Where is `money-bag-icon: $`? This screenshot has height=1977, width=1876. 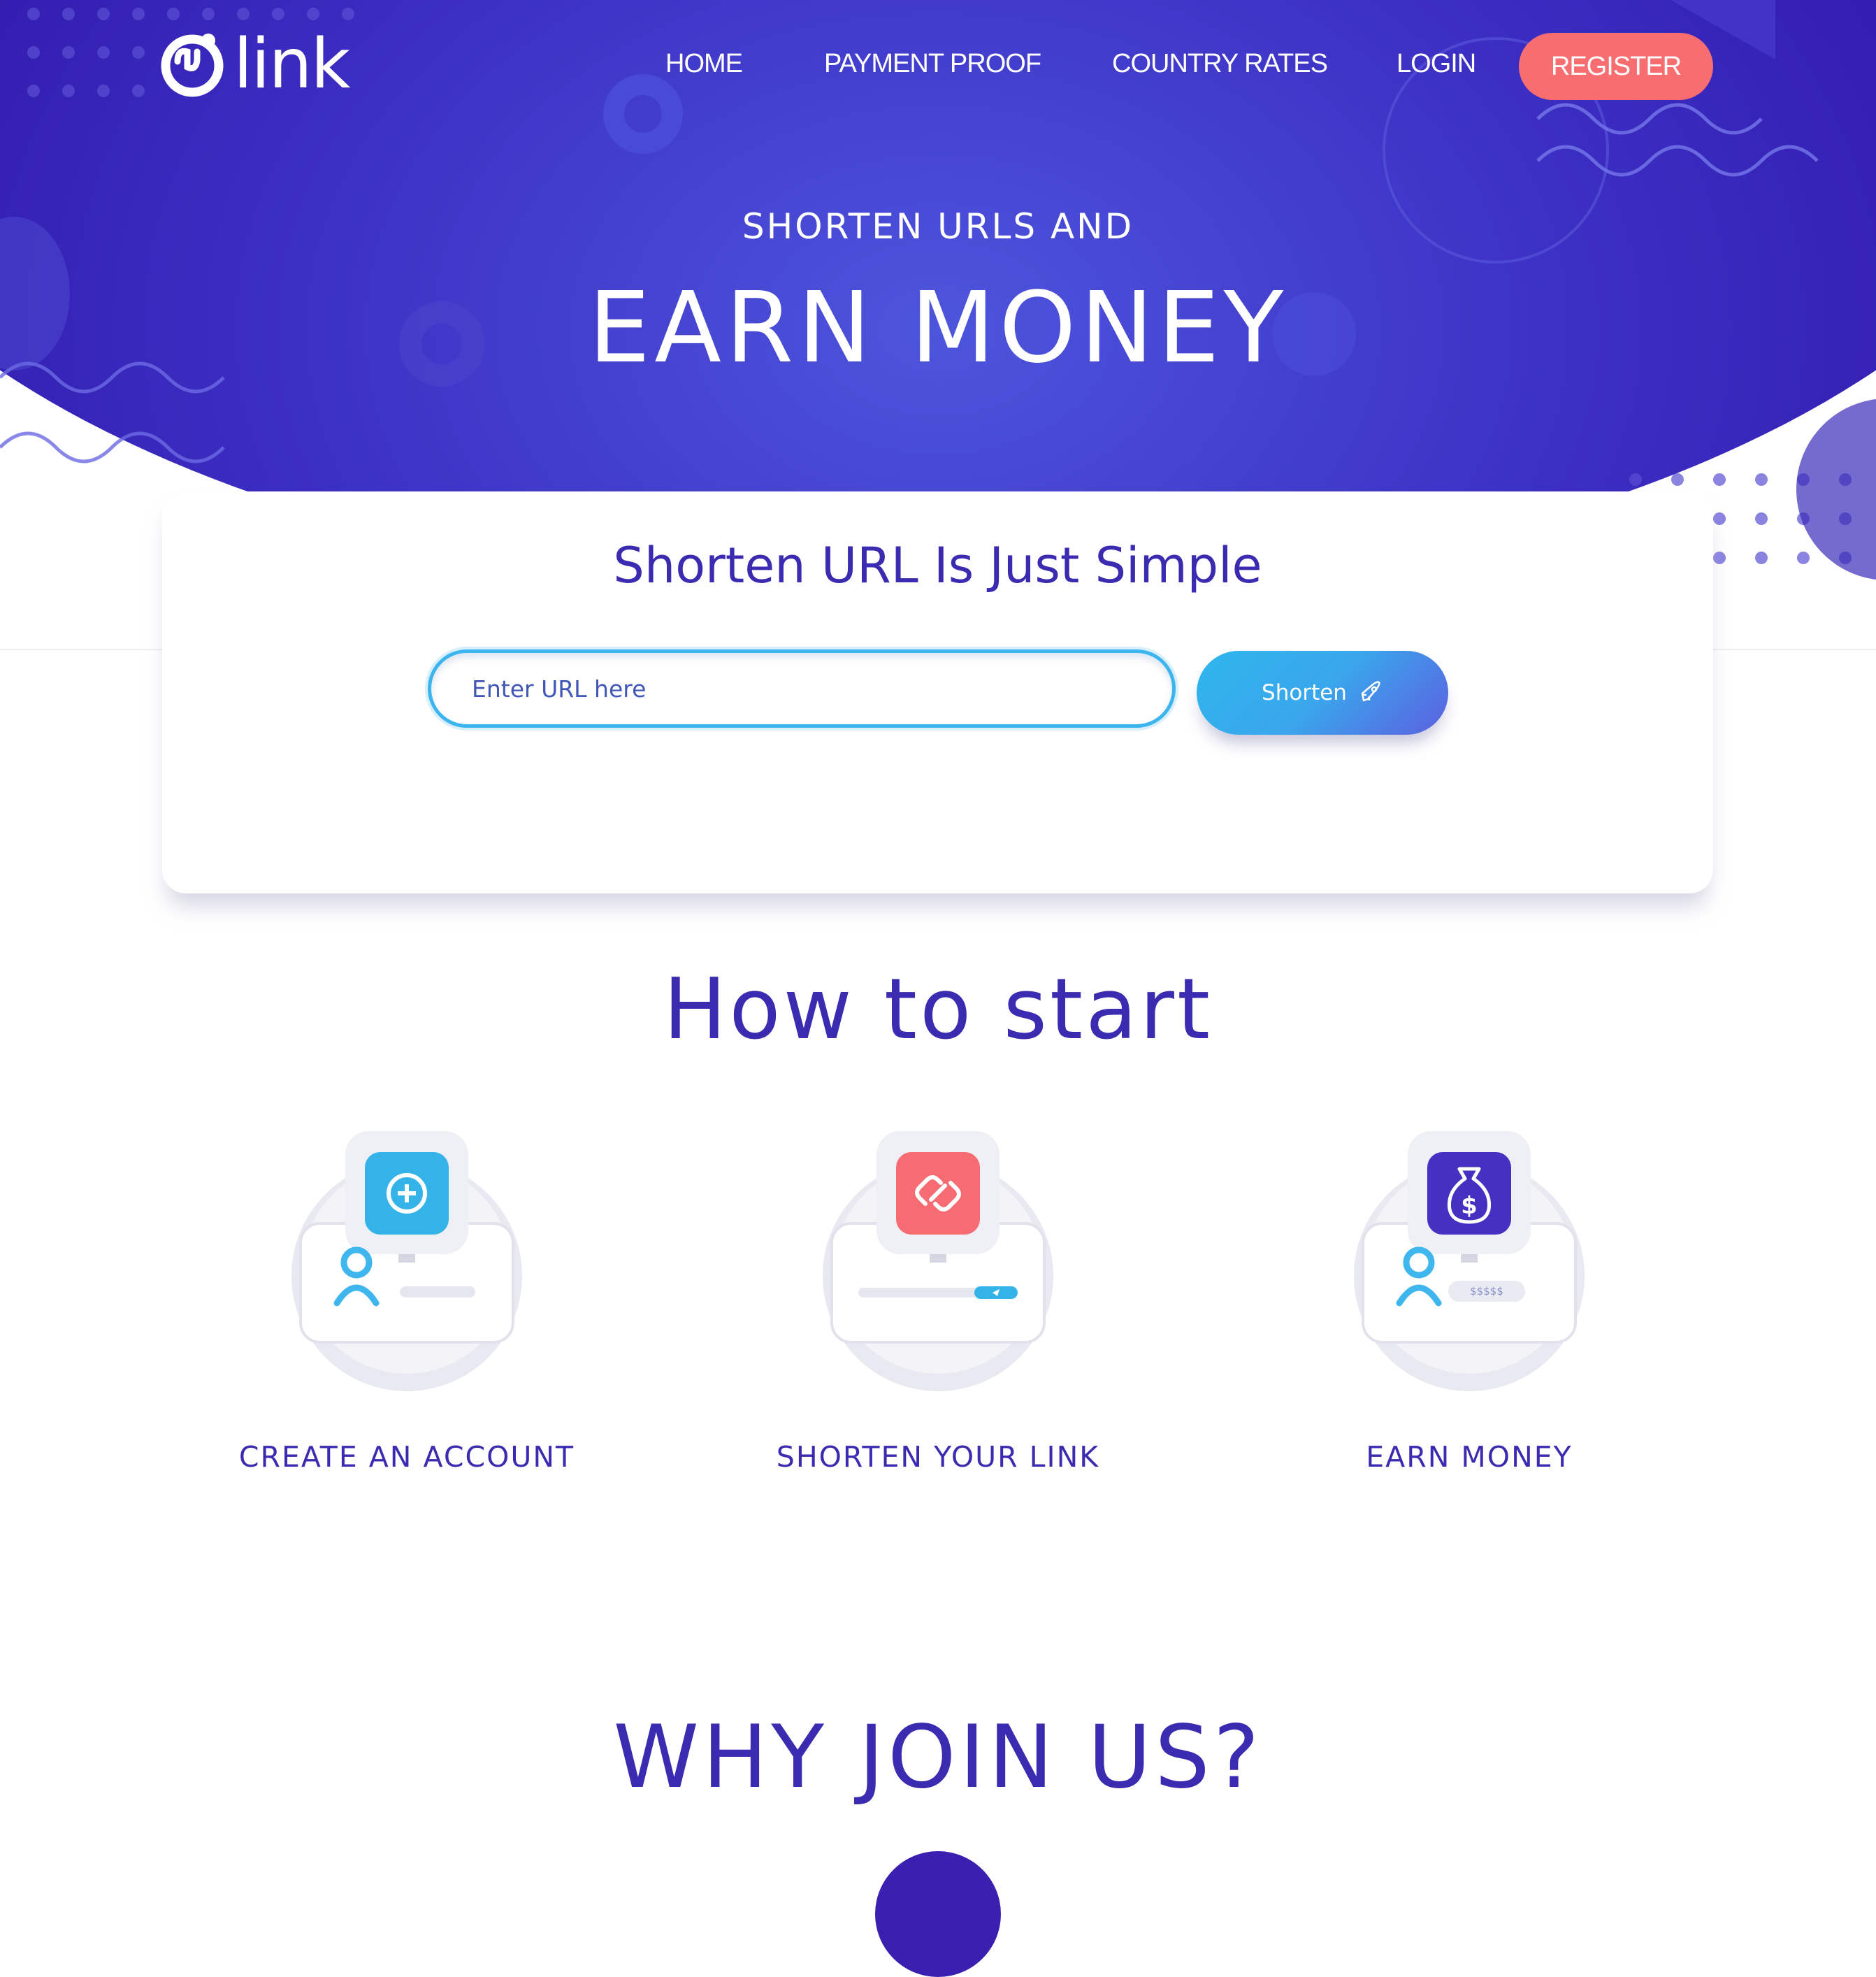 money-bag-icon: $ is located at coordinates (1469, 1261).